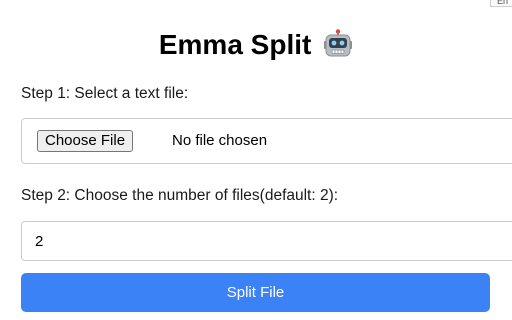 This screenshot has width=512, height=320. I want to click on robot-face-icon, so click(338, 47).